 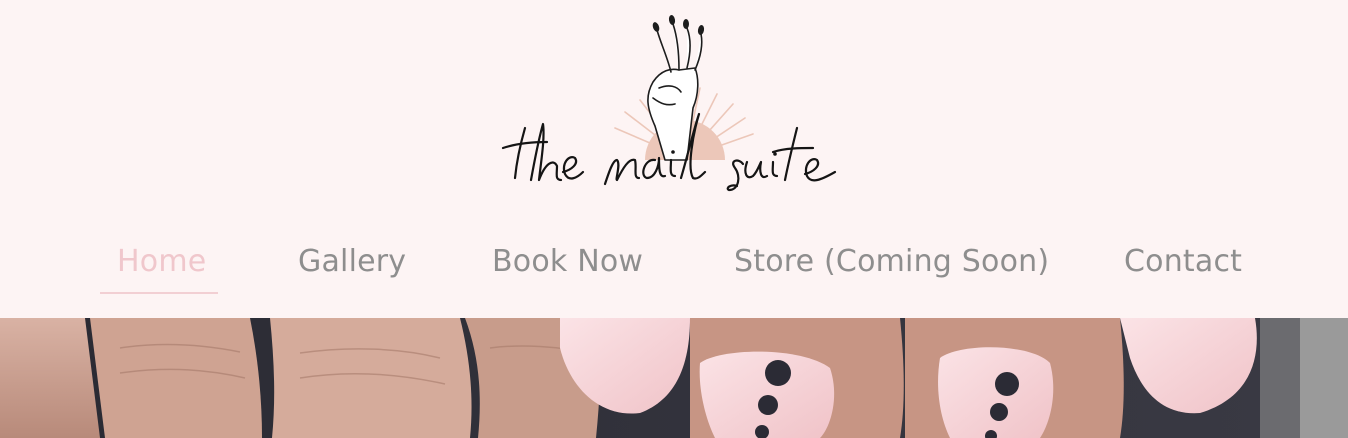 What do you see at coordinates (669, 103) in the screenshot?
I see `hand-with-sun-icon` at bounding box center [669, 103].